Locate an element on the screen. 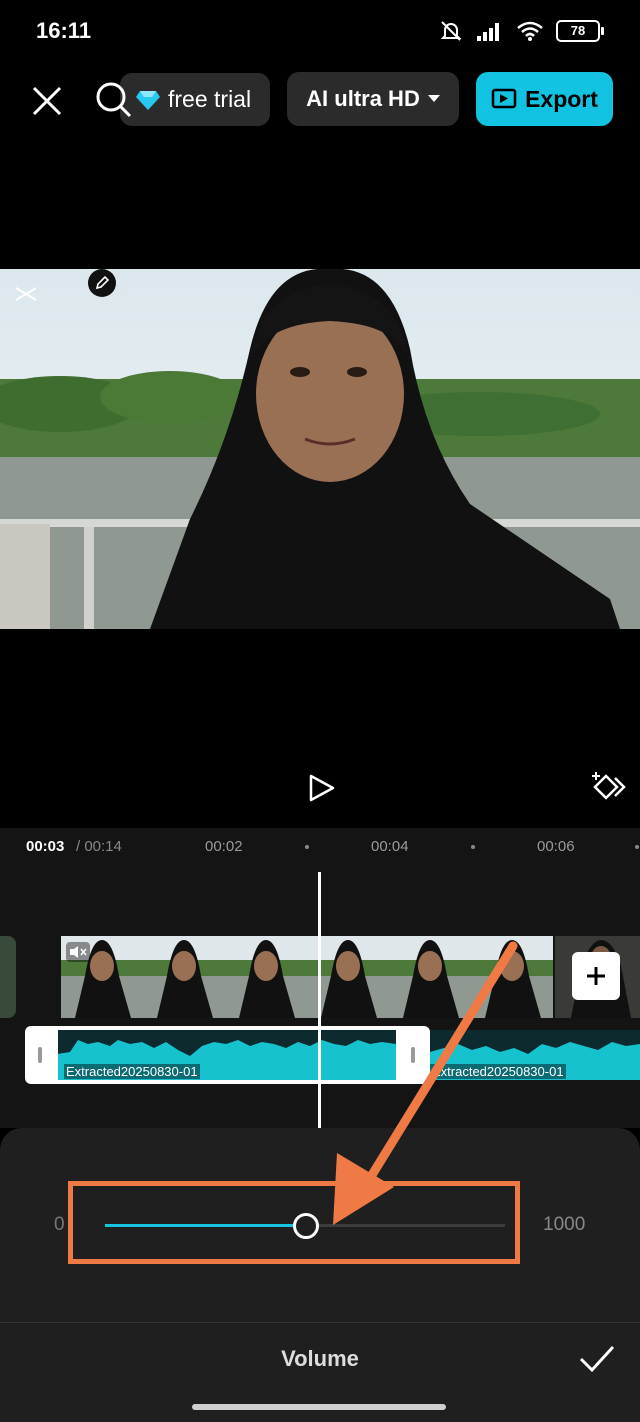  audio-waveform: Extracted20250830-01 is located at coordinates (227, 1055).